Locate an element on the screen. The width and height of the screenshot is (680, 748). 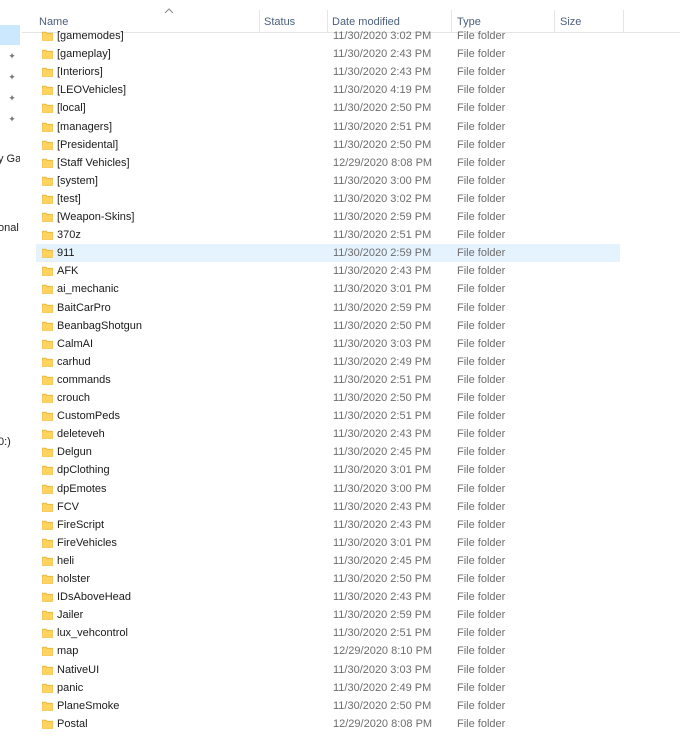
file-name: [test] is located at coordinates (69, 198).